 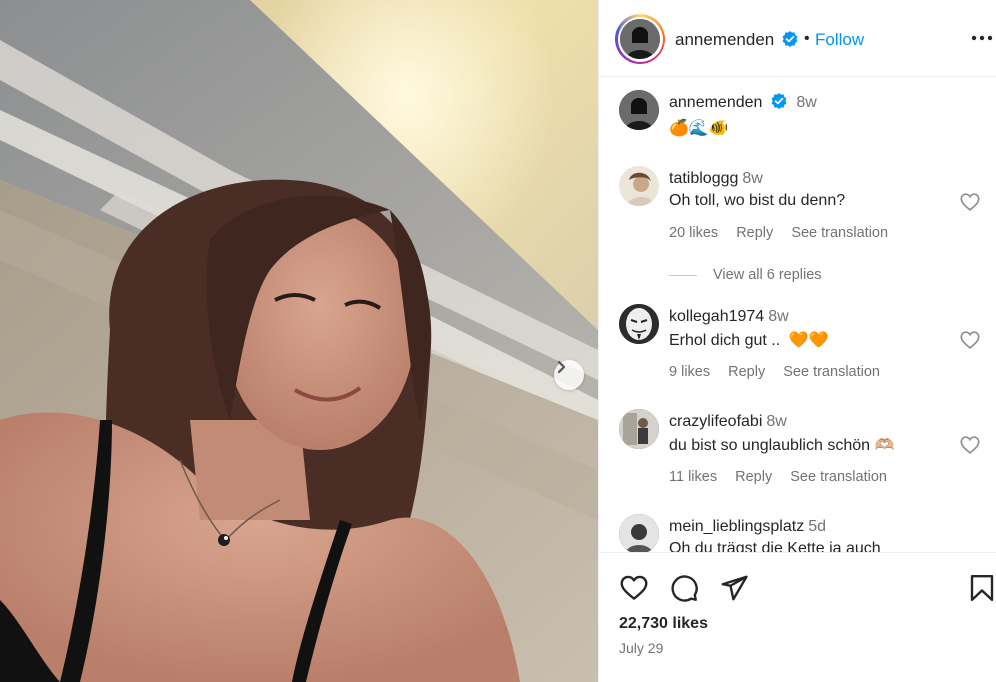 I want to click on commenter-username: crazylifeofabi 8w, so click(x=728, y=422).